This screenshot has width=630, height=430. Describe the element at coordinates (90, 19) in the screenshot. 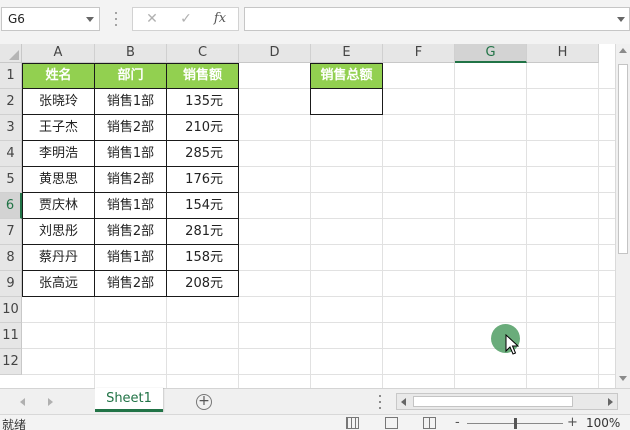

I see `chevron-down-icon` at that location.